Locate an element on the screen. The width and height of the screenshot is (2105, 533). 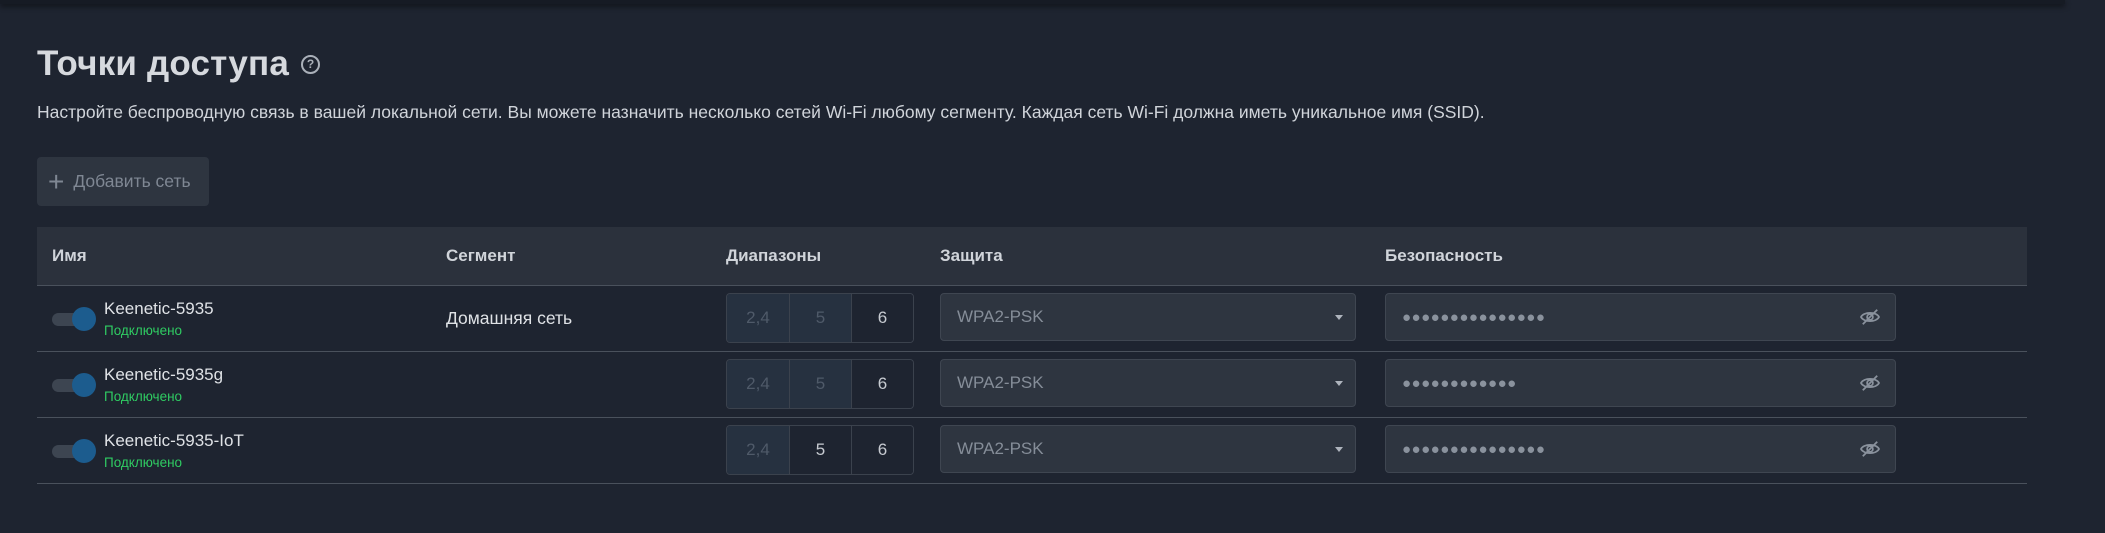
title-row: Точки доступа ? is located at coordinates (179, 64).